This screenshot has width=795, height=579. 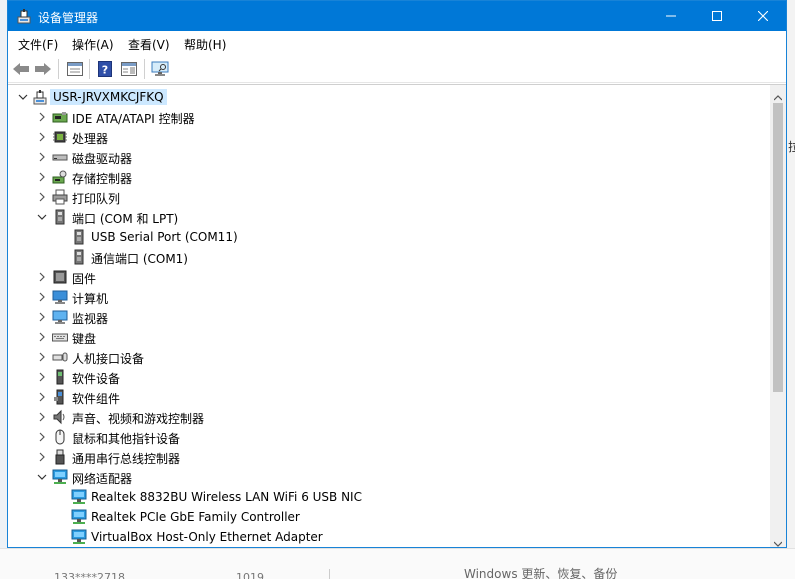 What do you see at coordinates (388, 297) in the screenshot?
I see `tree-category: 计算机` at bounding box center [388, 297].